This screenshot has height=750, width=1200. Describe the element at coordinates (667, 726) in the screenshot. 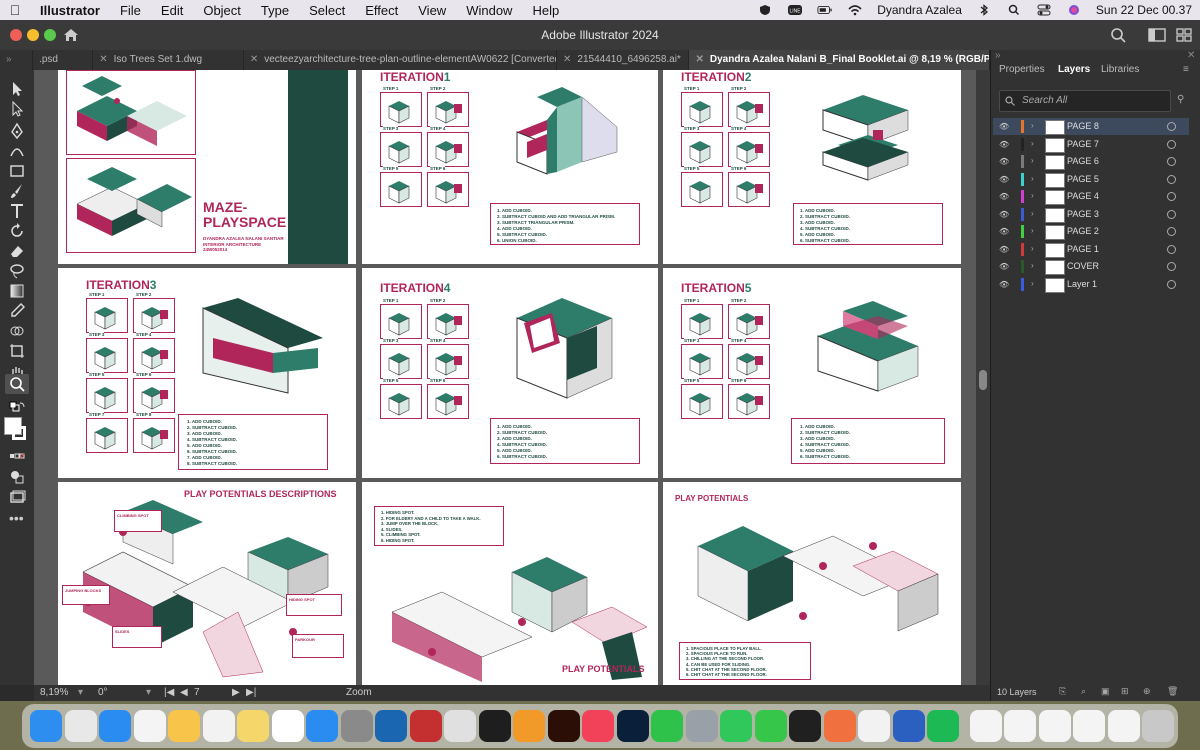

I see `whatsapp-dock-icon` at that location.